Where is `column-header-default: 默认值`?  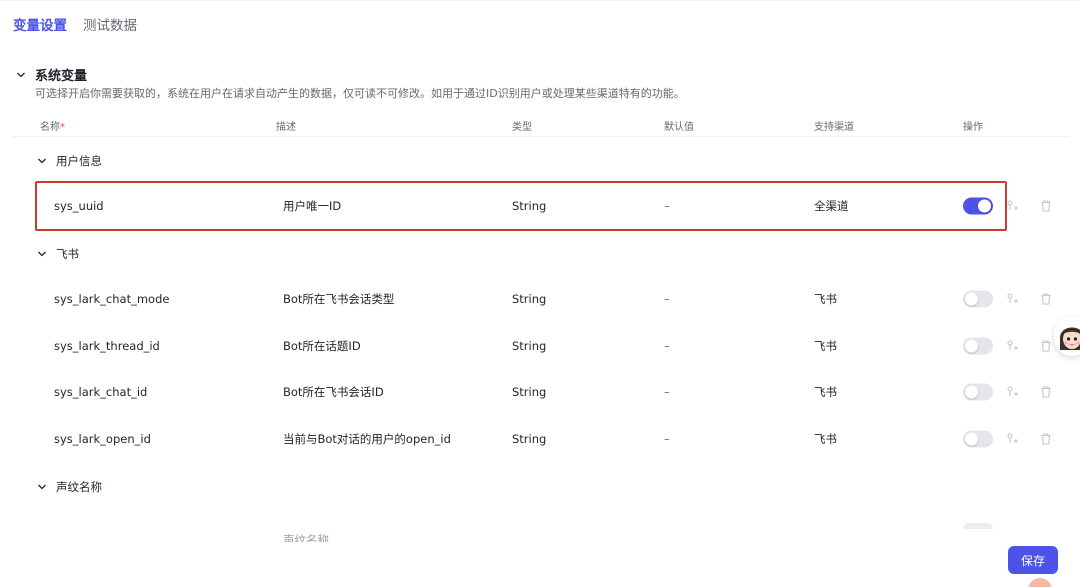
column-header-default: 默认值 is located at coordinates (679, 127).